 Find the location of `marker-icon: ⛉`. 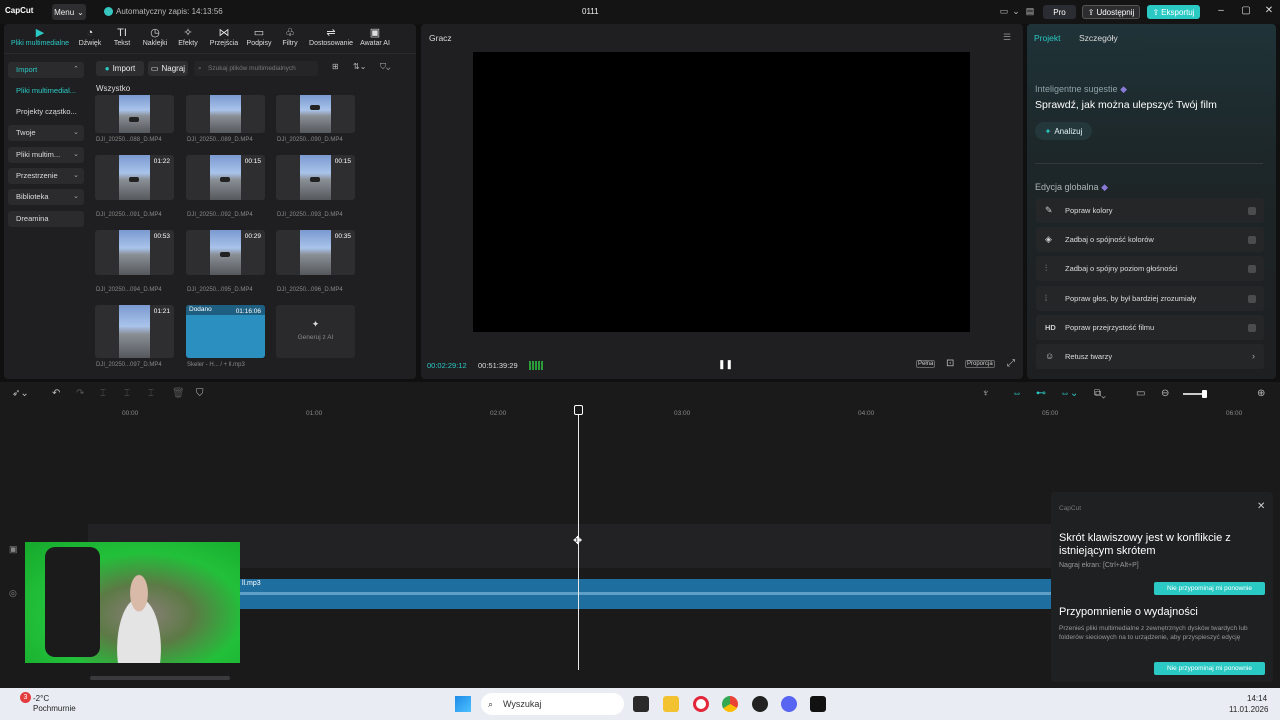

marker-icon: ⛉ is located at coordinates (200, 393).